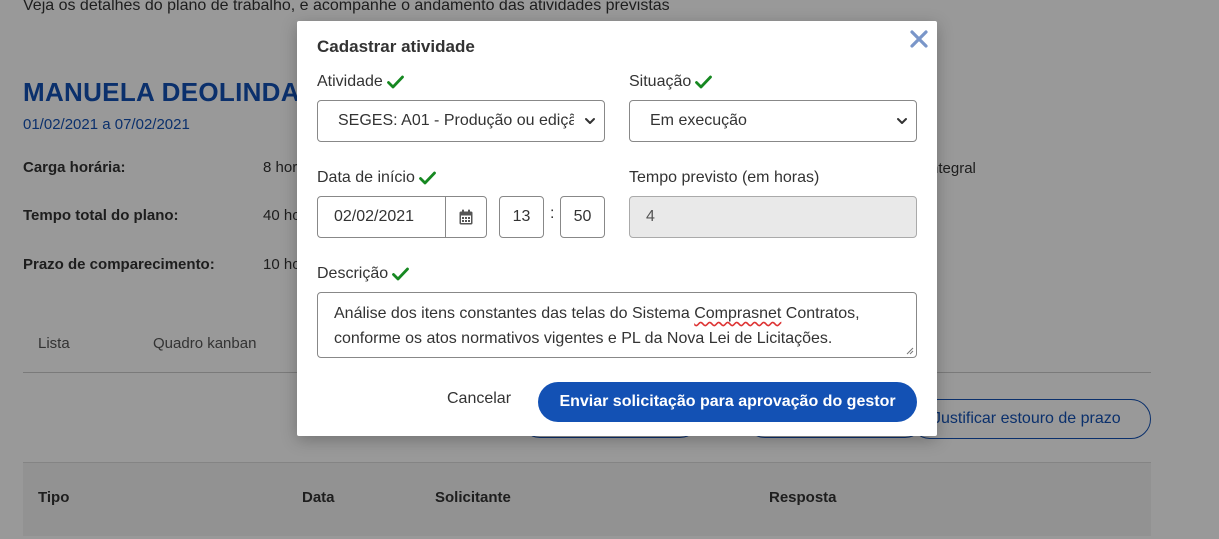 This screenshot has width=1219, height=539. I want to click on description-misspelled-word: Comprasnet, so click(738, 313).